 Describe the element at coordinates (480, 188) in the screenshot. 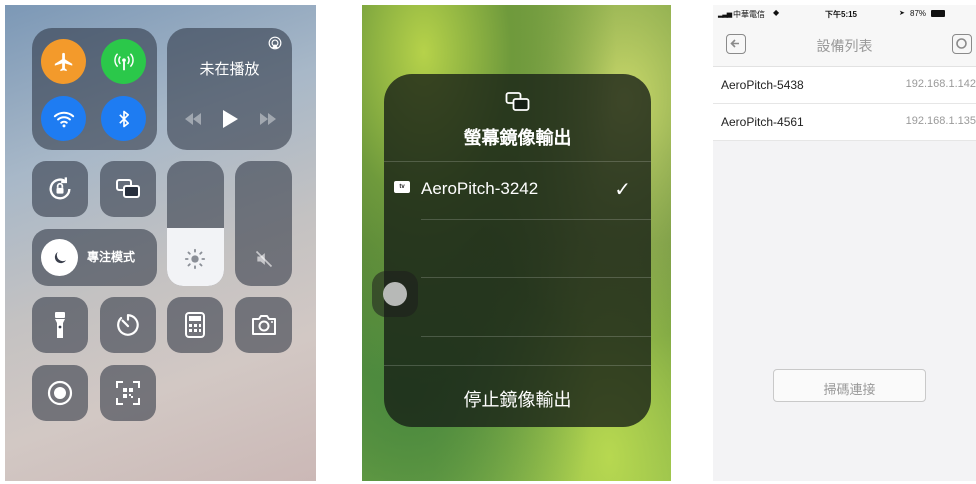

I see `device-name: AeroPitch-3242` at that location.